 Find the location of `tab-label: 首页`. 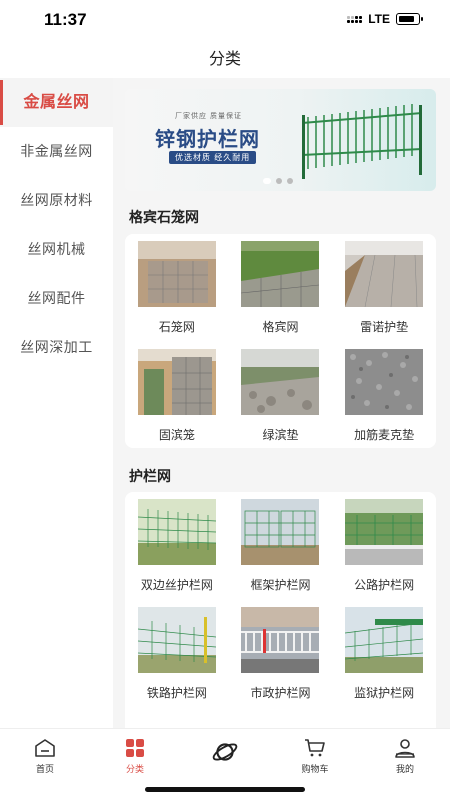

tab-label: 首页 is located at coordinates (44, 769).